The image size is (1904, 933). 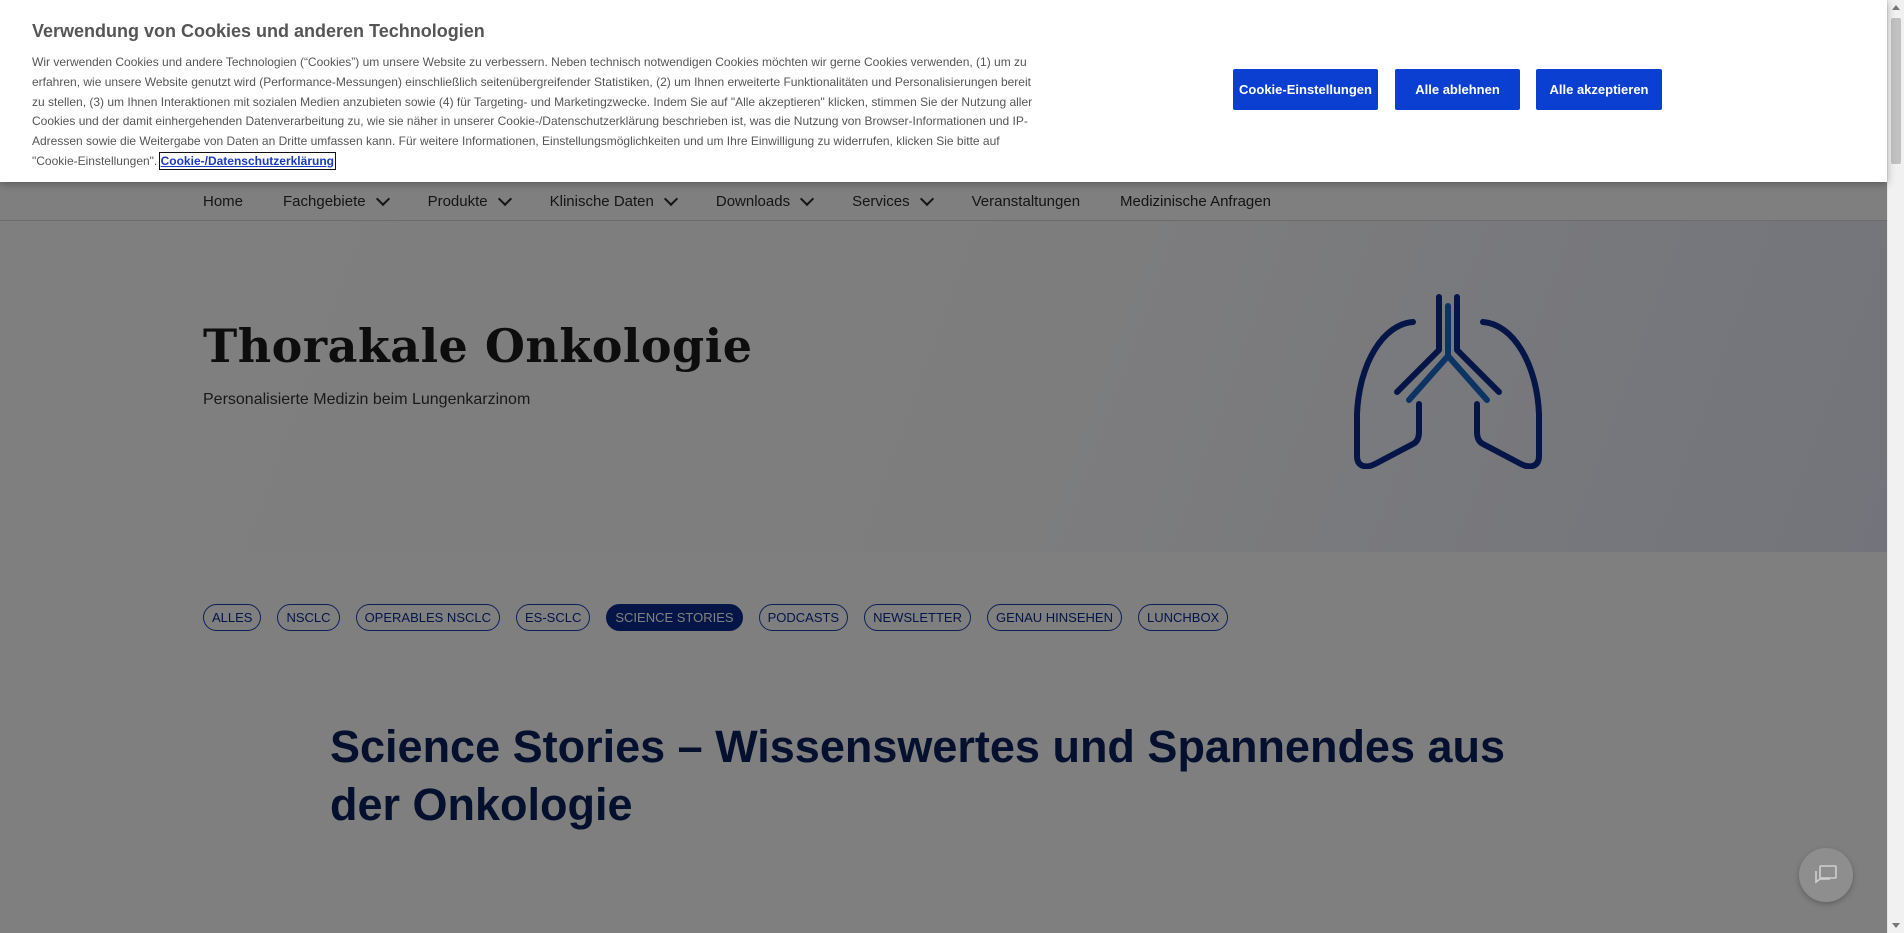 I want to click on cookie-settings-button: Cookie-Einstellungen, so click(x=1305, y=89).